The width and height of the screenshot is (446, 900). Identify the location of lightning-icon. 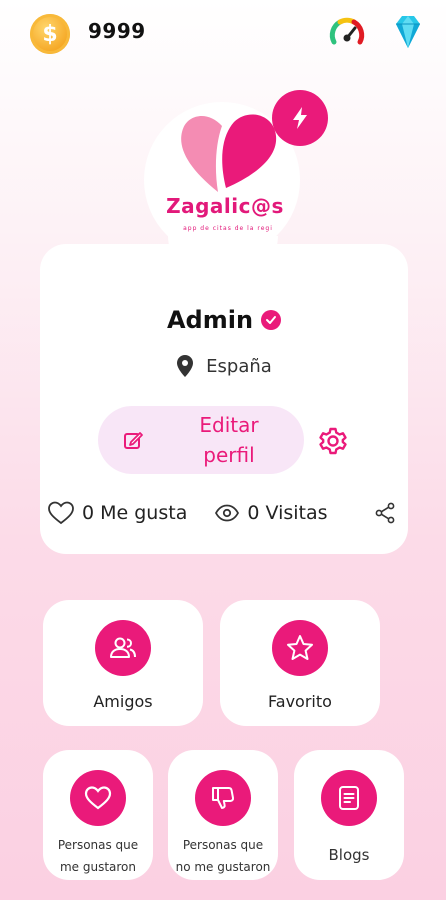
(300, 118).